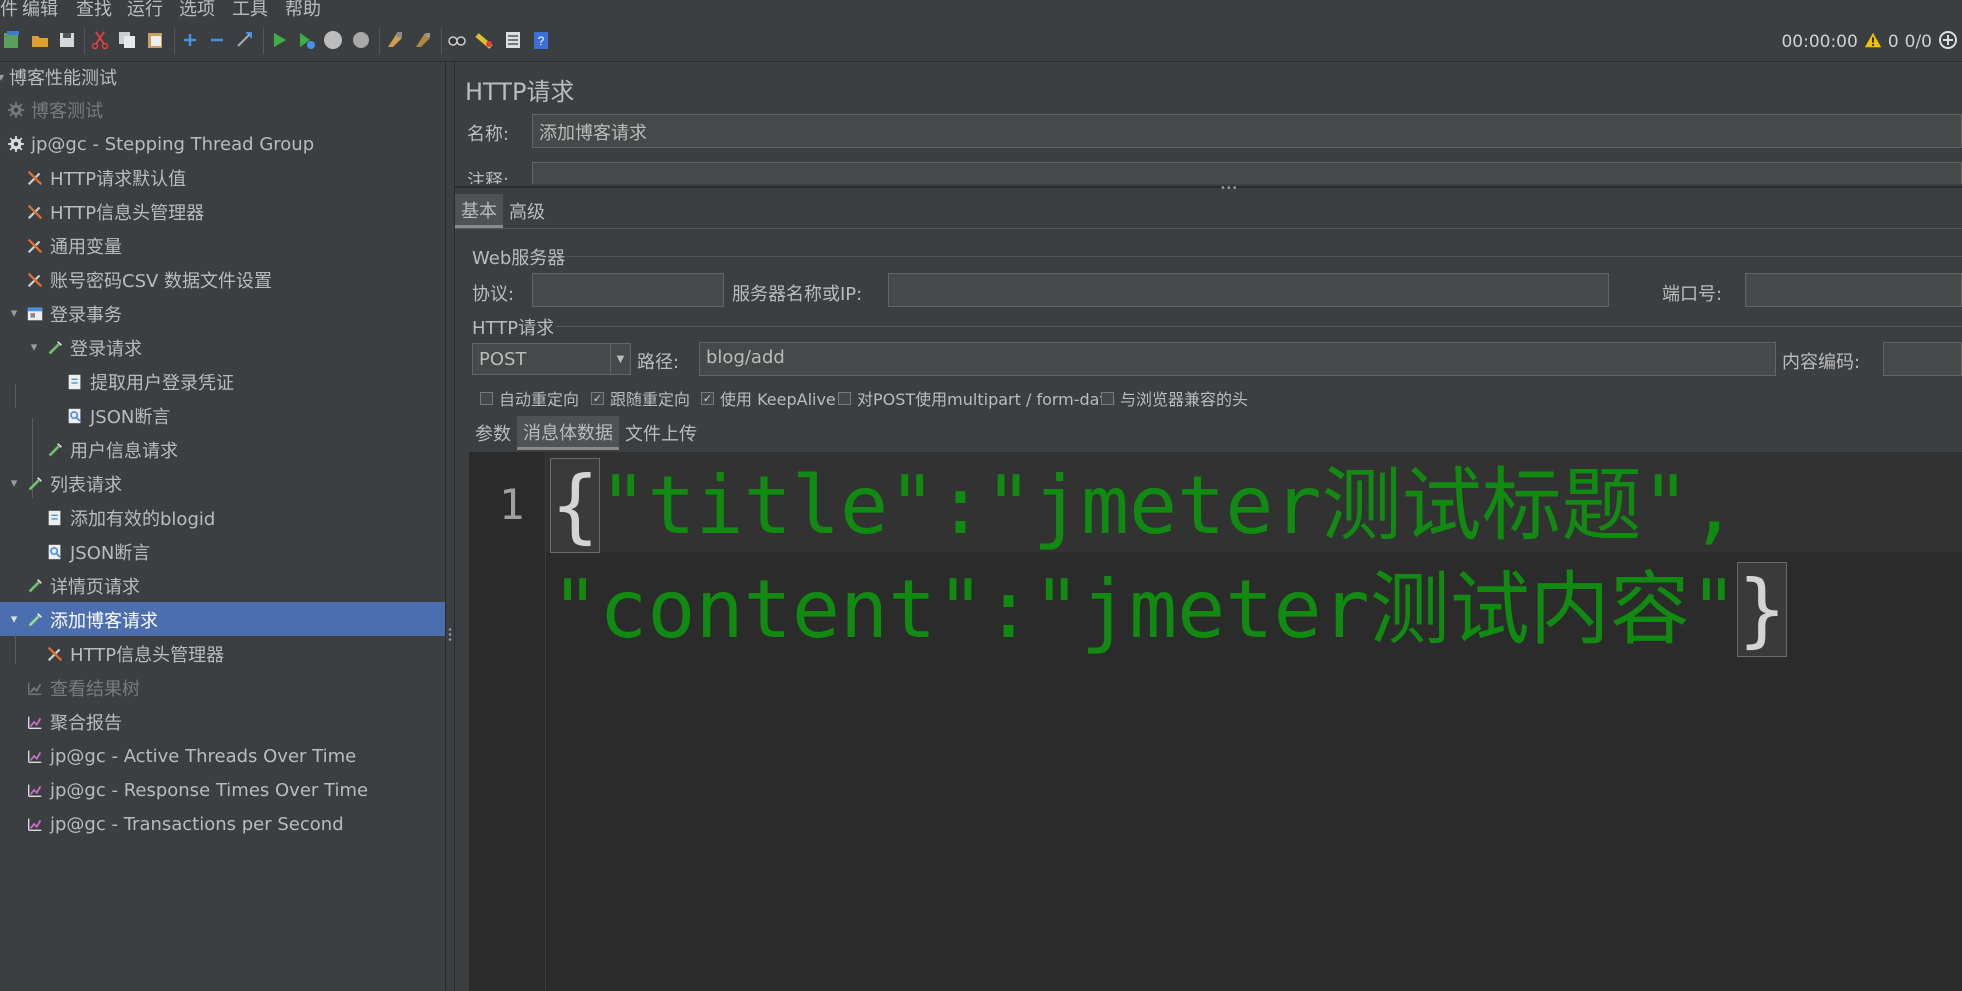 The height and width of the screenshot is (991, 1962). I want to click on server-field, so click(1248, 290).